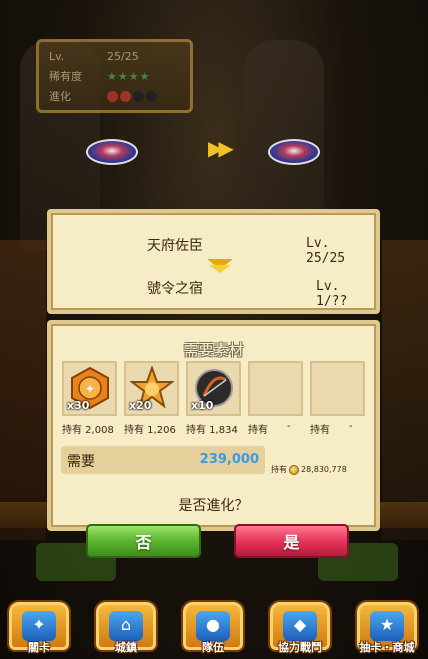 The width and height of the screenshot is (428, 659). What do you see at coordinates (39, 647) in the screenshot?
I see `nav-label: 關卡` at bounding box center [39, 647].